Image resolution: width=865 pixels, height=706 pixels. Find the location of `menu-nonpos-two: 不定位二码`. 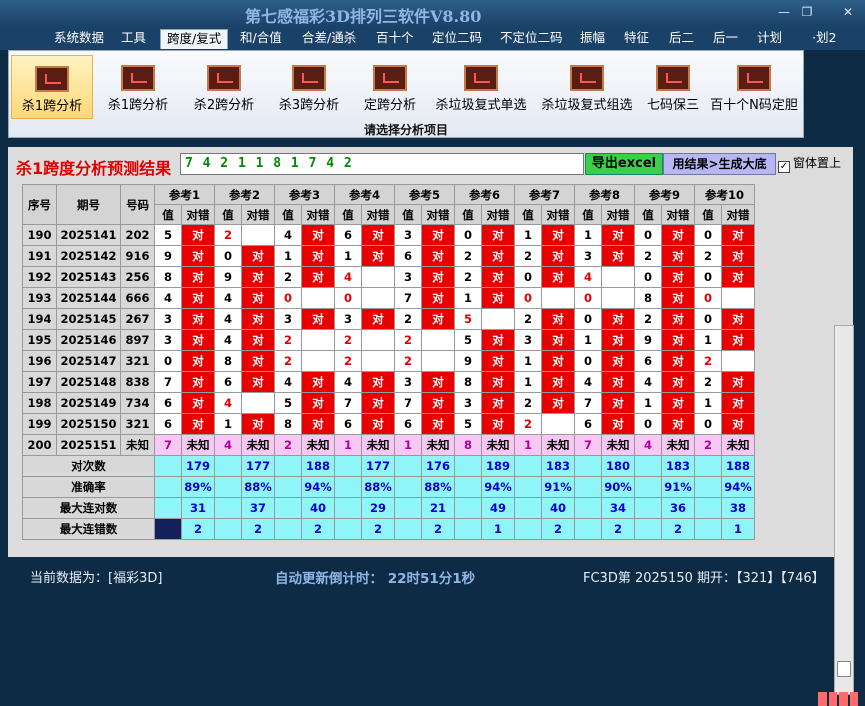

menu-nonpos-two: 不定位二码 is located at coordinates (531, 39).